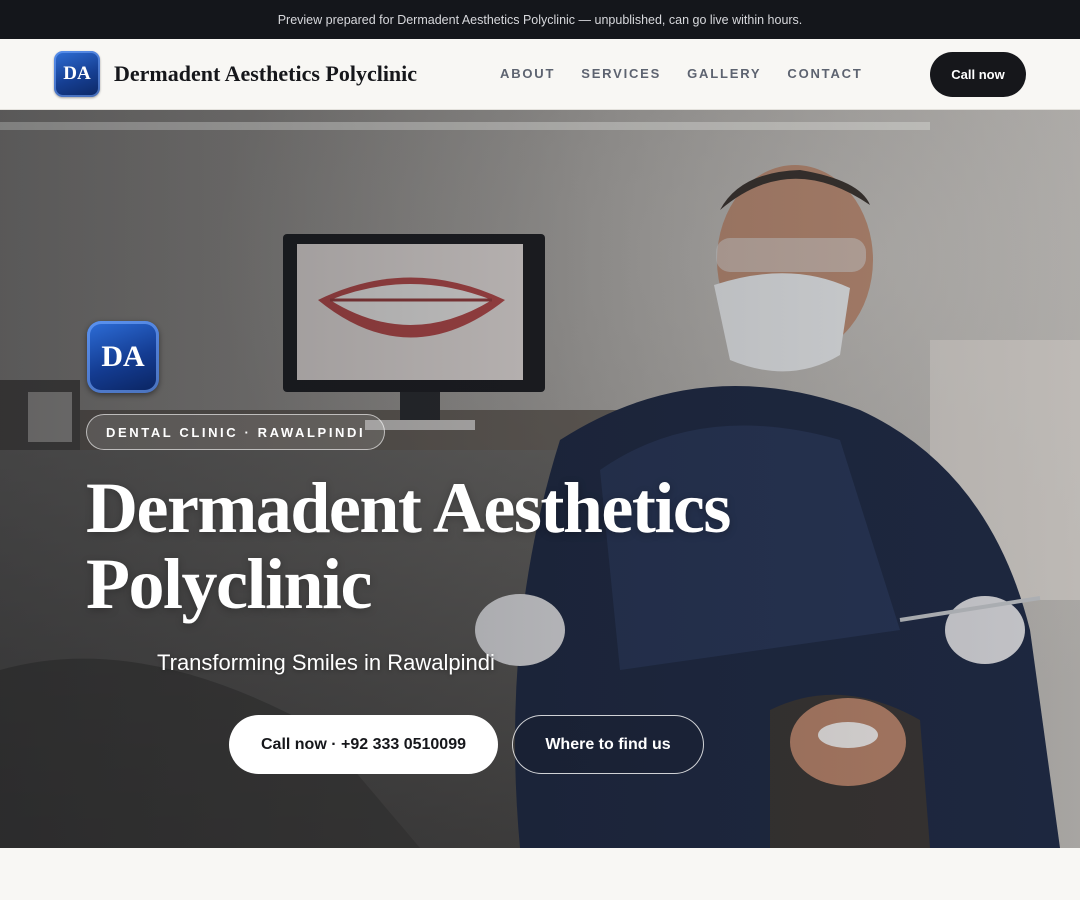  Describe the element at coordinates (265, 74) in the screenshot. I see `brand-name: Dermadent Aesthetics Polyclinic` at that location.